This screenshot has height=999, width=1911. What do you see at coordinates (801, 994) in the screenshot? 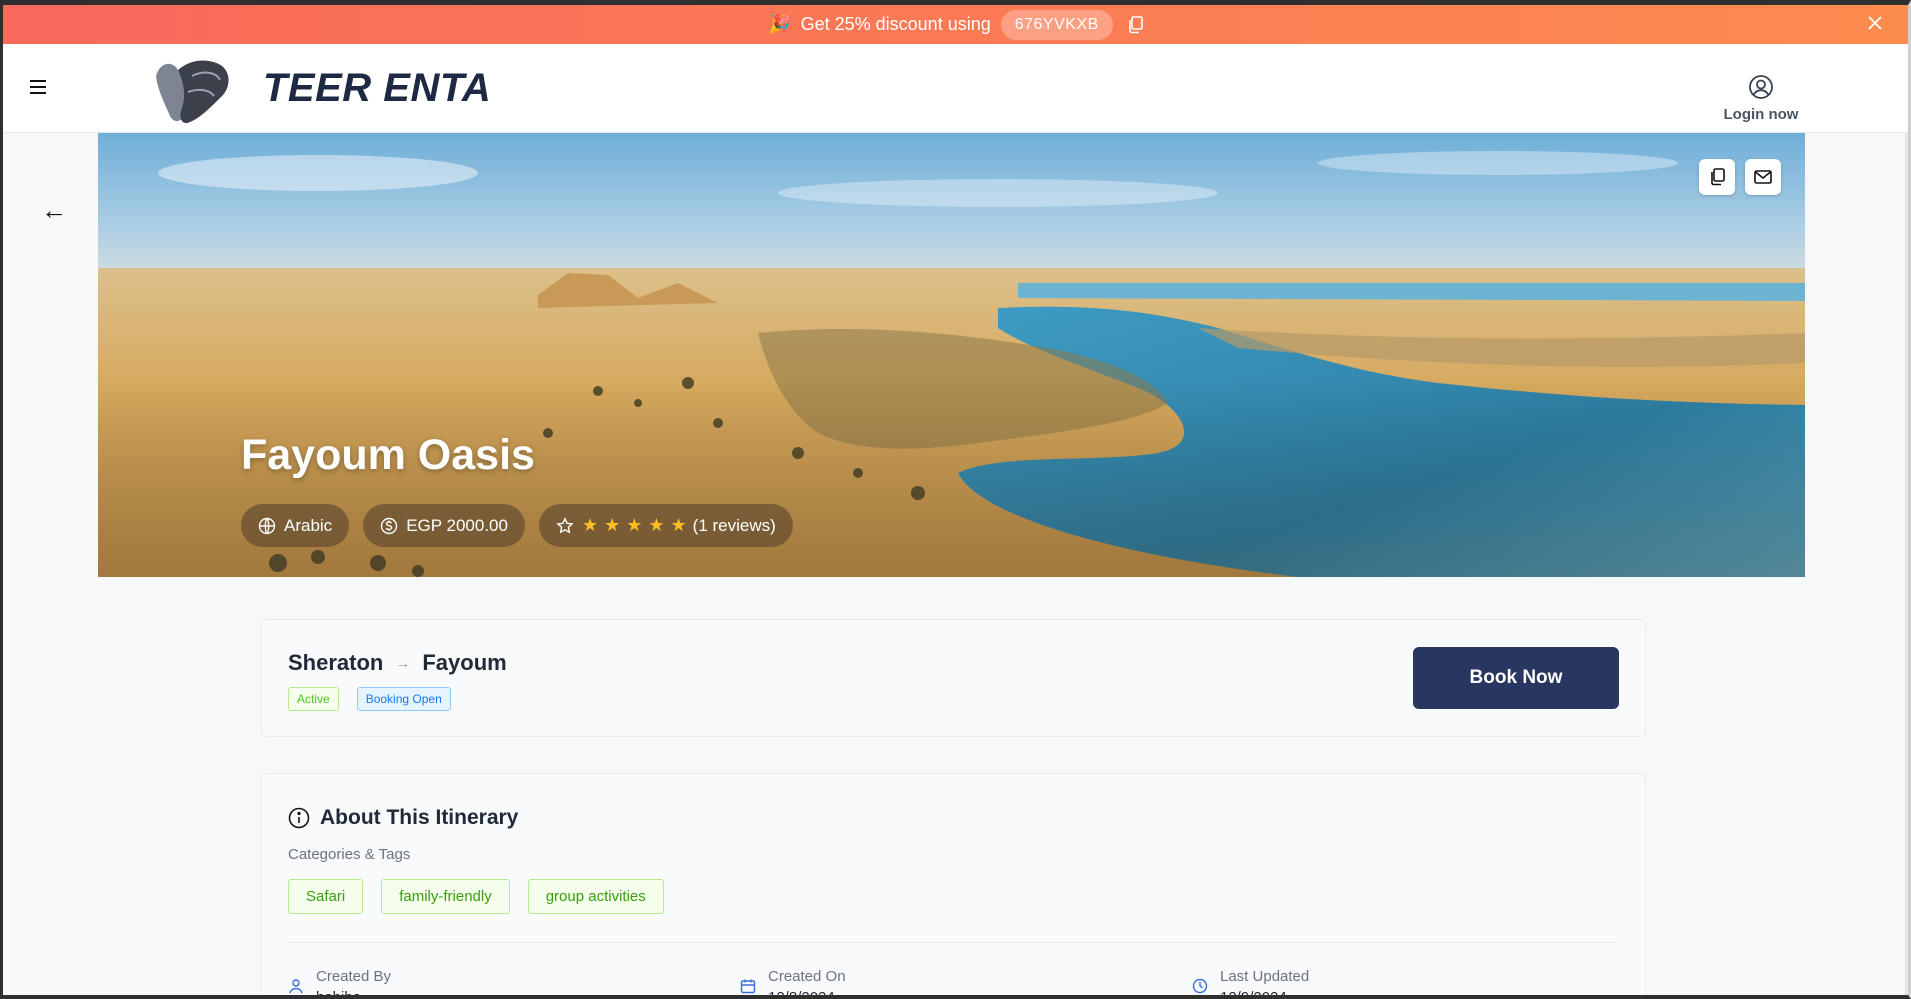
I see `meta-value: 12/8/2024` at bounding box center [801, 994].